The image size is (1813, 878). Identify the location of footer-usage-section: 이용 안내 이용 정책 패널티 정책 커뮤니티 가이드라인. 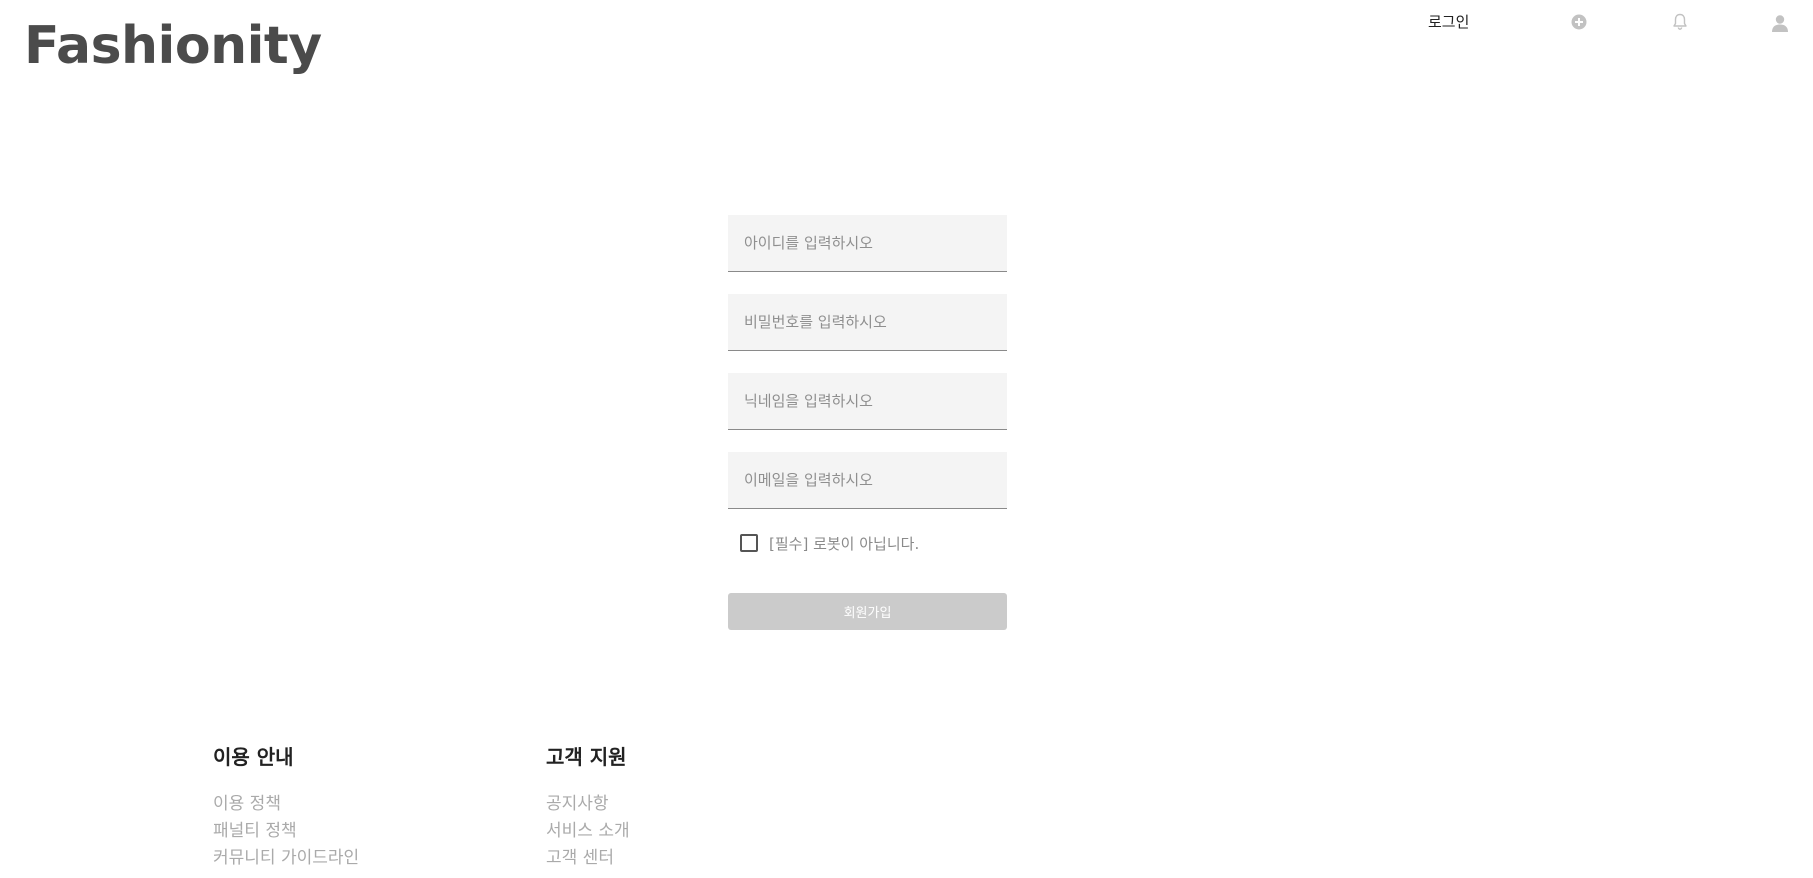
(286, 808).